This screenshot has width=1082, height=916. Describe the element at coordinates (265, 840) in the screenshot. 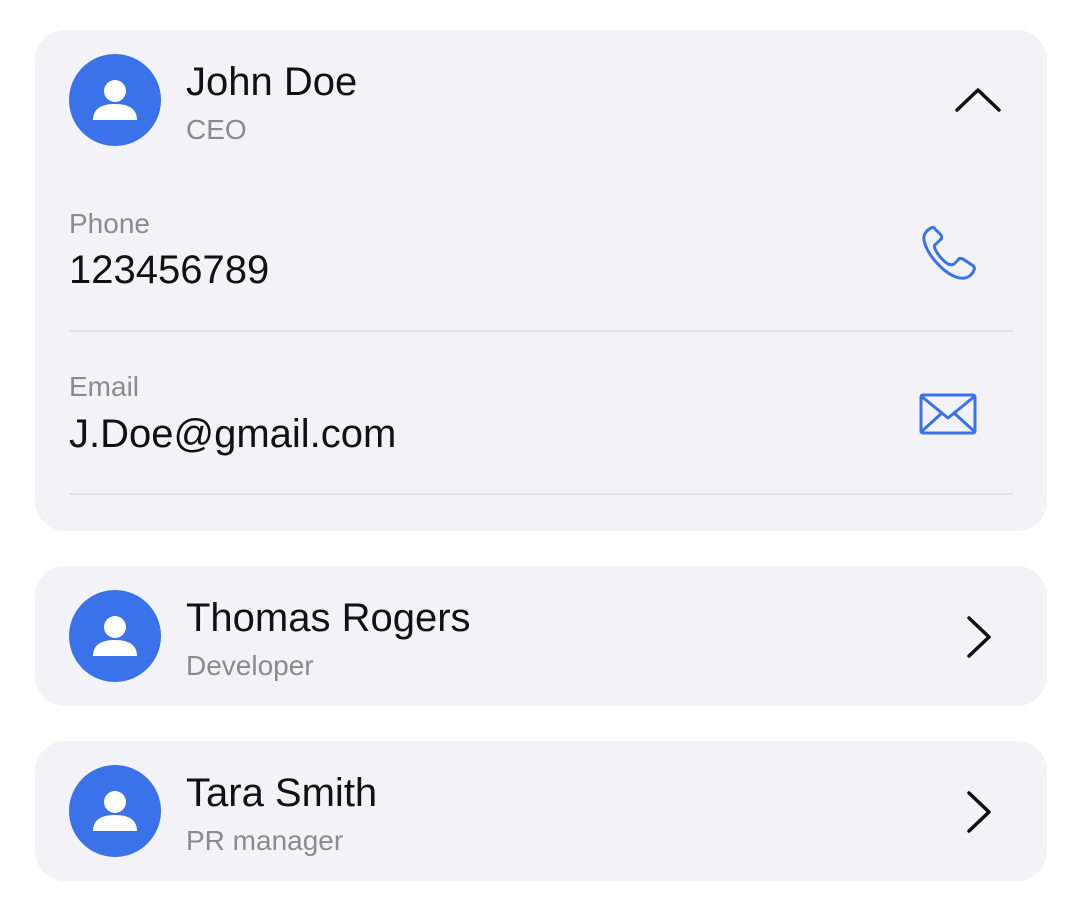

I see `contact-role: PR manager` at that location.